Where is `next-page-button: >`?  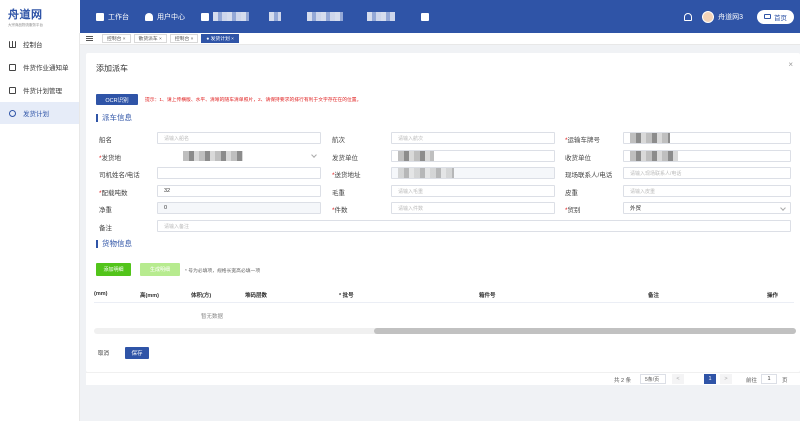
next-page-button: > is located at coordinates (726, 379).